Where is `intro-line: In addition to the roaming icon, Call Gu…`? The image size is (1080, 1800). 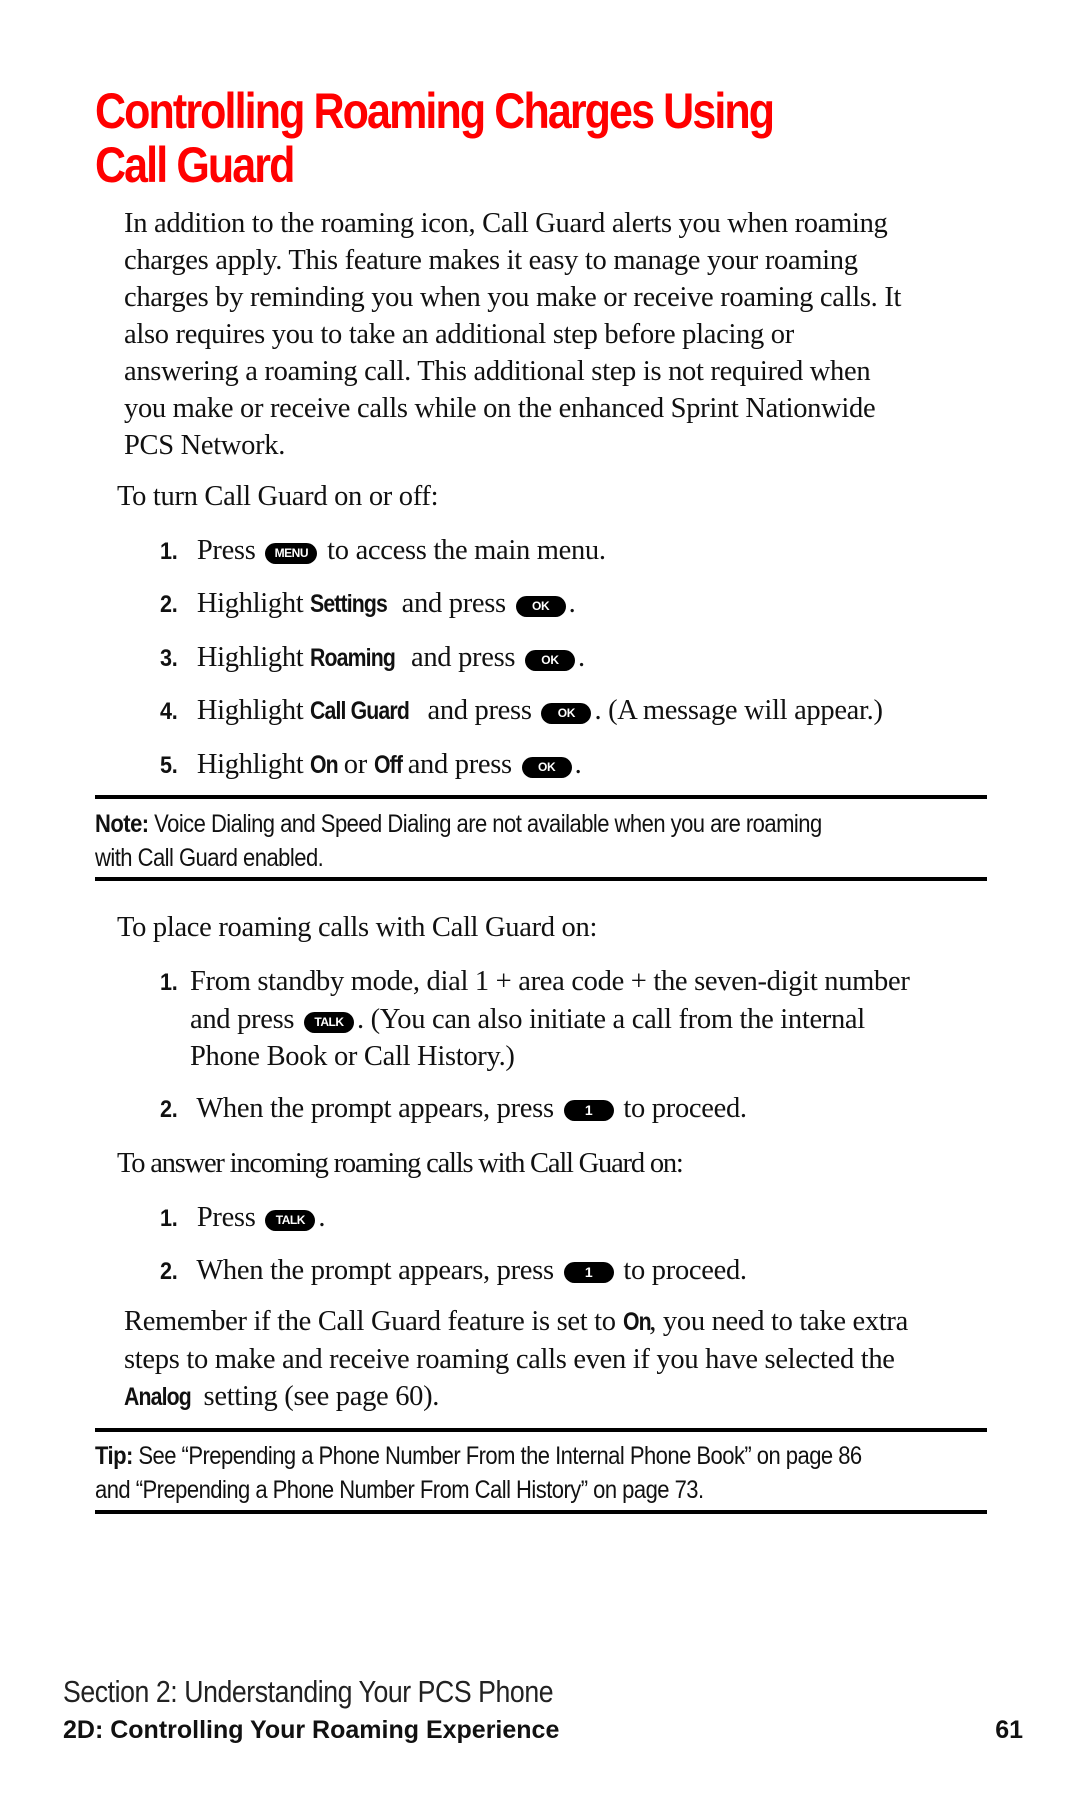 intro-line: In addition to the roaming icon, Call Gu… is located at coordinates (506, 223).